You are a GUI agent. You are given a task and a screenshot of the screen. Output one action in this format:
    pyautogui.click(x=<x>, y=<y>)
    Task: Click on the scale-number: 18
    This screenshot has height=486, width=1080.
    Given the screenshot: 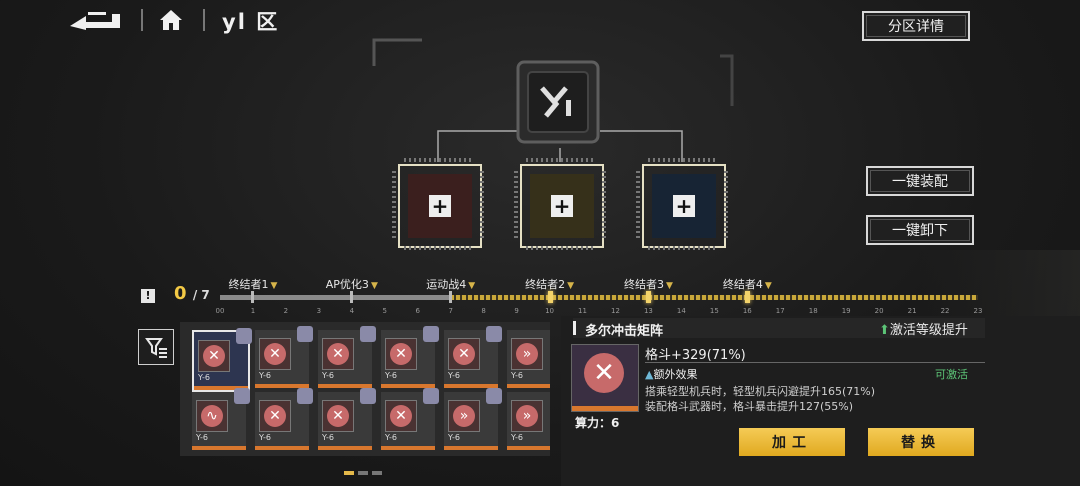 What is the action you would take?
    pyautogui.click(x=813, y=311)
    